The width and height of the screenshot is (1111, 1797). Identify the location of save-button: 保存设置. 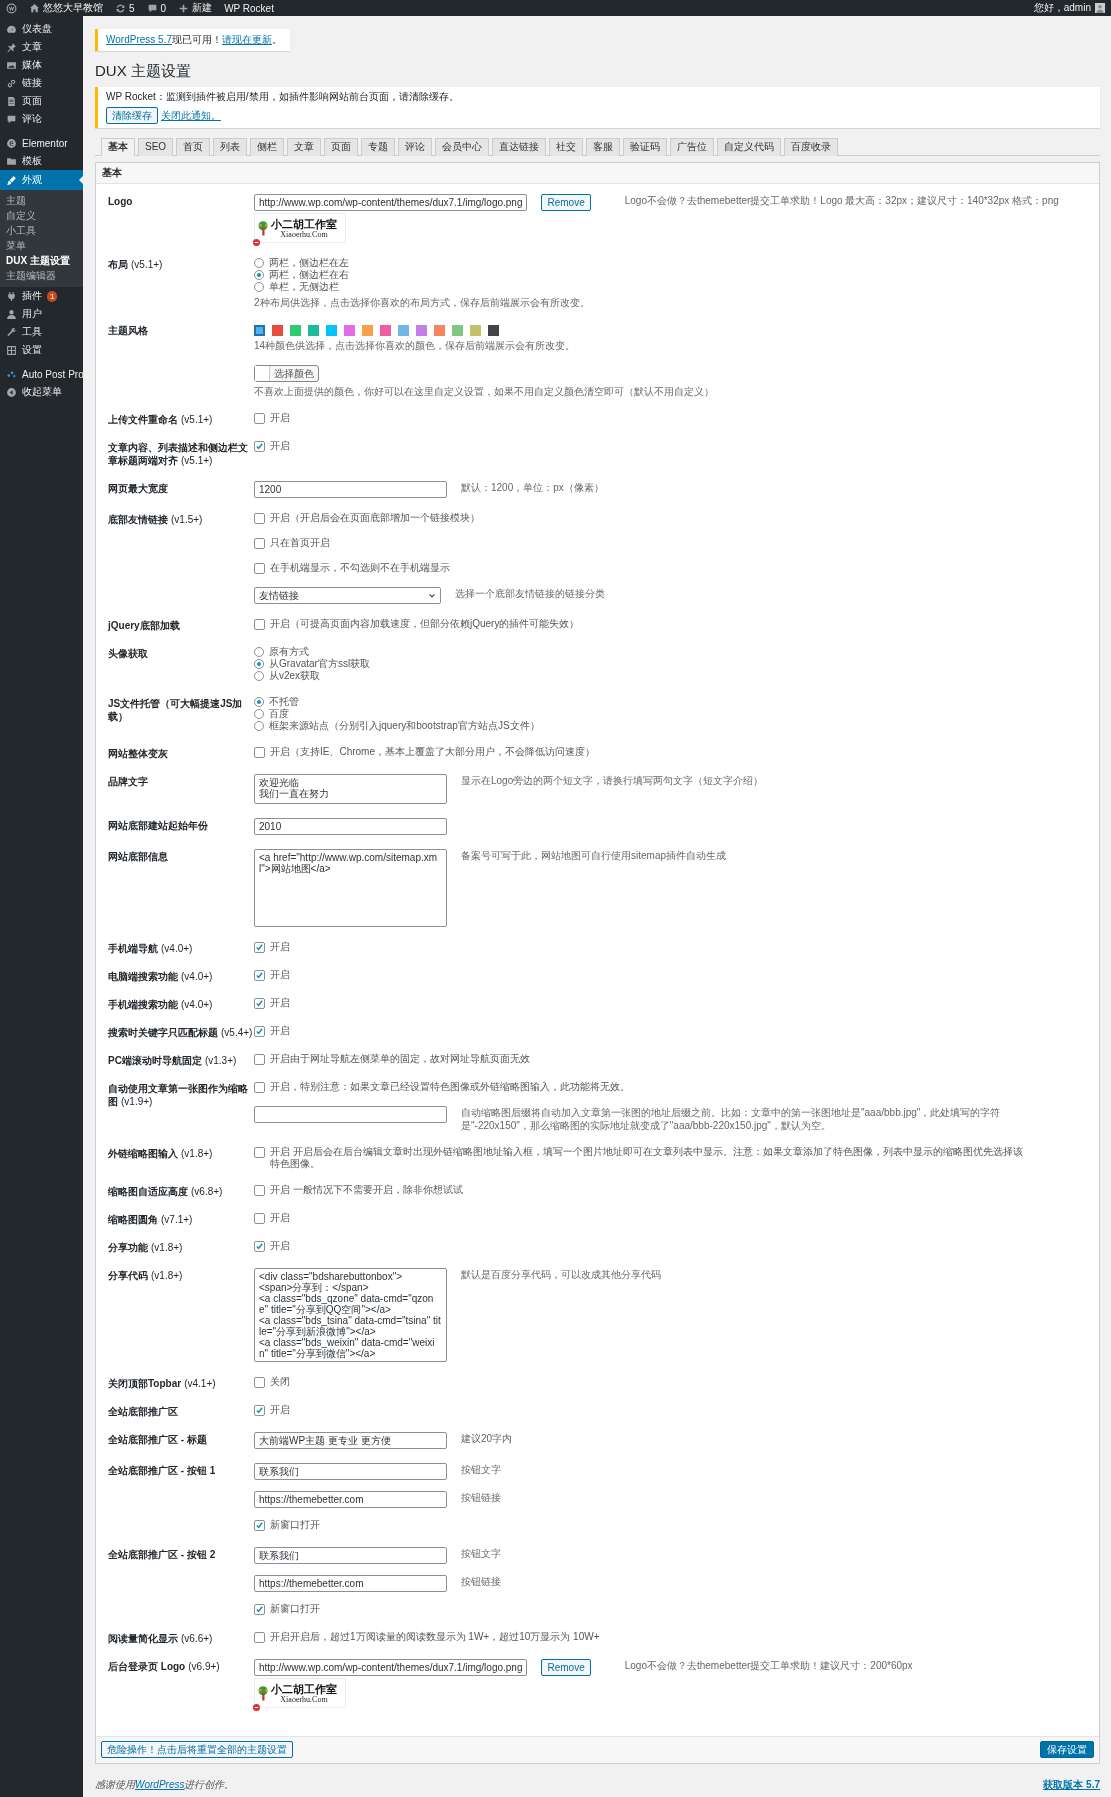
(1067, 1749).